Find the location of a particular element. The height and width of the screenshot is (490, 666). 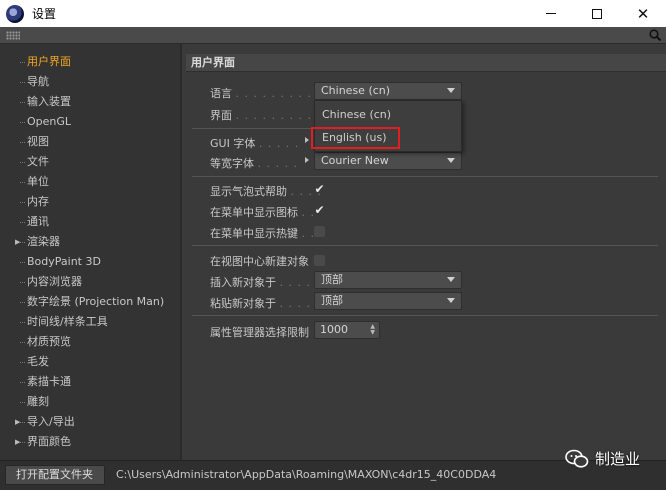

sidebar-item-interface-colors: ▶ 界面颜色 is located at coordinates (90, 442).